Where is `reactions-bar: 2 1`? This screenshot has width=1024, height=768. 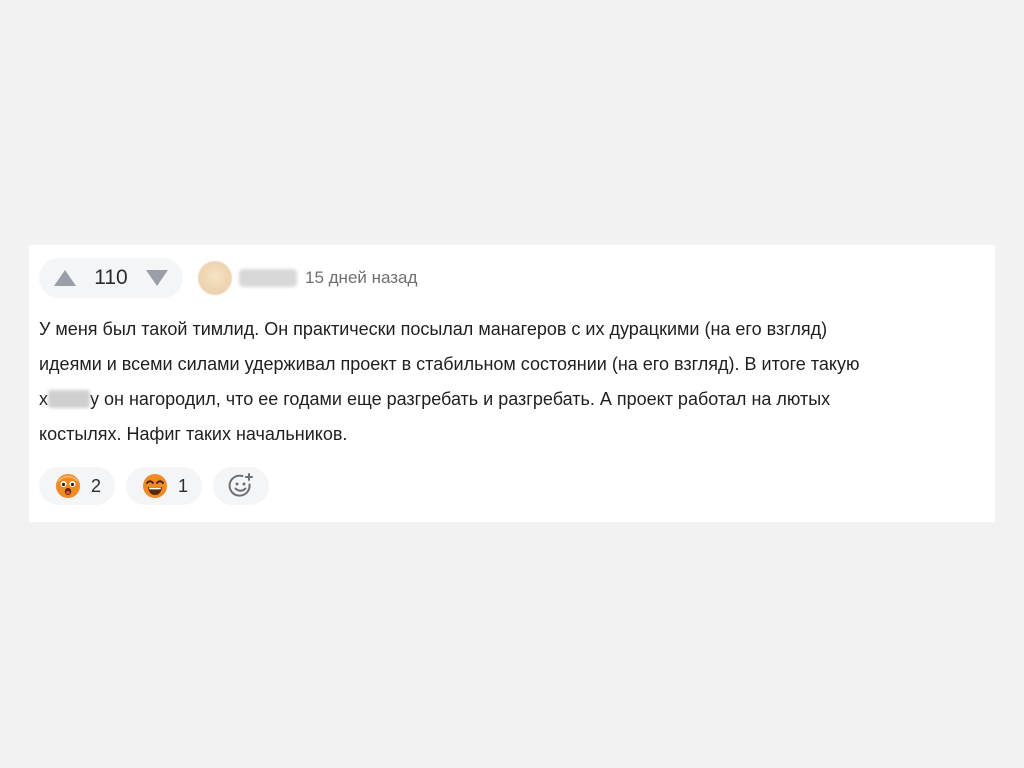 reactions-bar: 2 1 is located at coordinates (154, 486).